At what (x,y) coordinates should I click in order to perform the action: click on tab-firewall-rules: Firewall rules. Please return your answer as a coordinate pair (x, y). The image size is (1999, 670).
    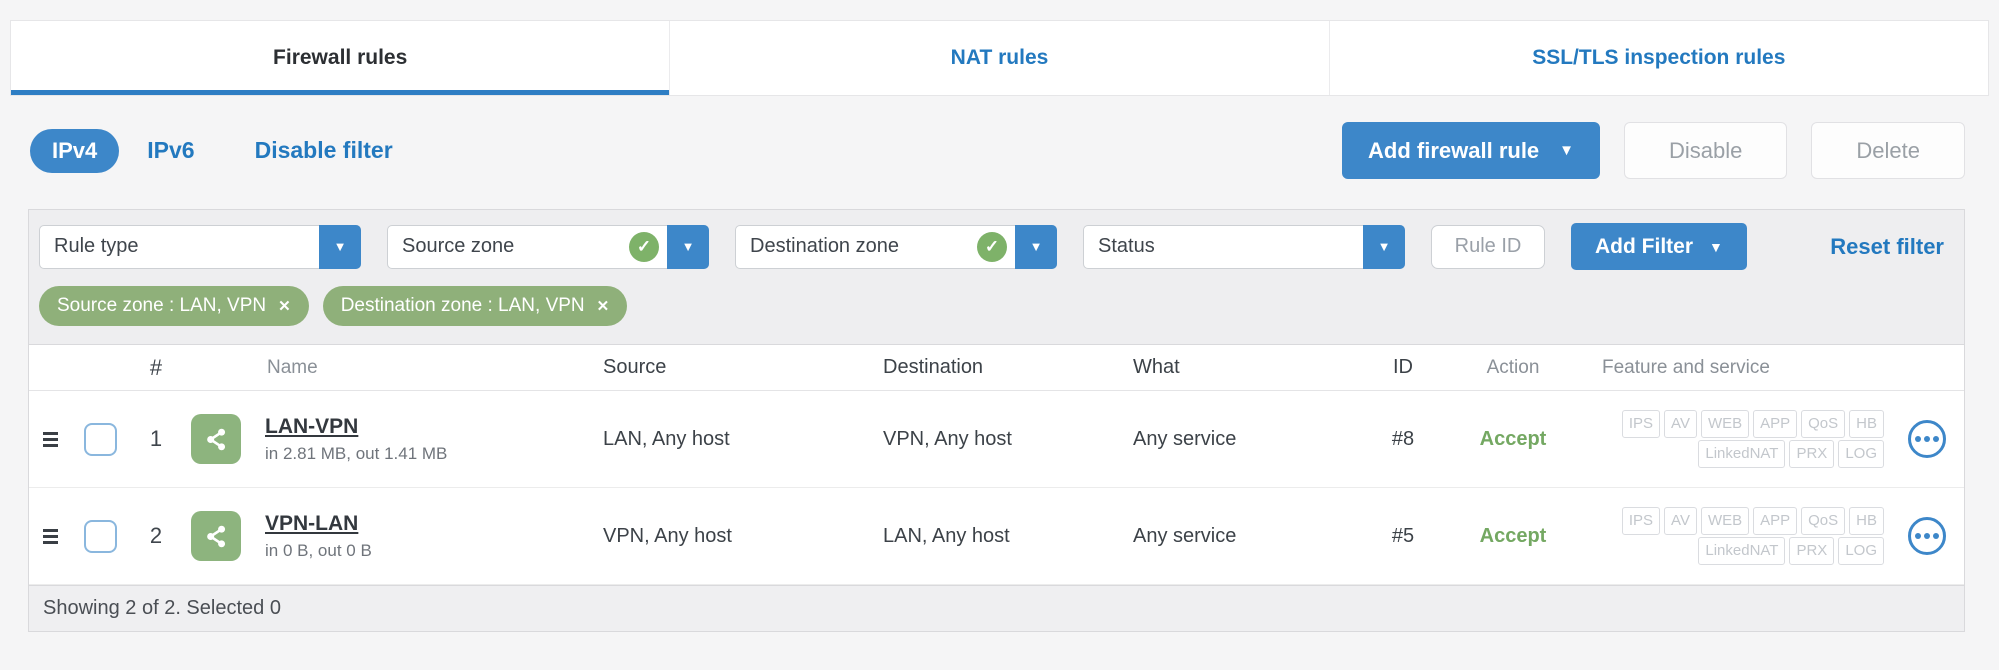
    Looking at the image, I should click on (341, 58).